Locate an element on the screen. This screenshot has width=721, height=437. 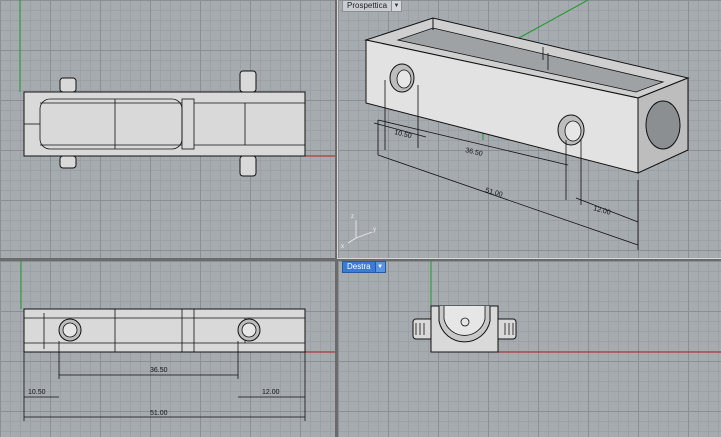
viewport-title: Destra is located at coordinates (359, 267).